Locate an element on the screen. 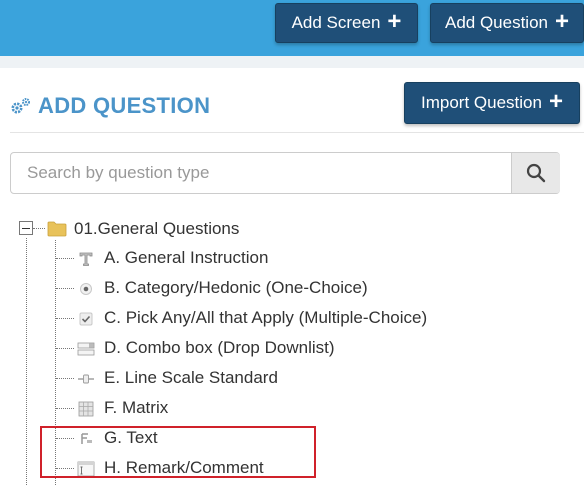  tree-item-category-hedonic: B. Category/Hedonic (One-Choice) is located at coordinates (292, 288).